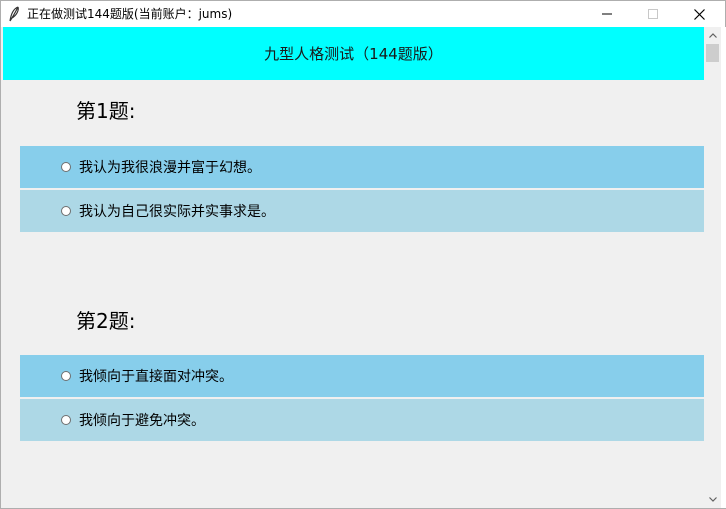 The width and height of the screenshot is (726, 509). What do you see at coordinates (142, 421) in the screenshot?
I see `option-label: 我倾向于避免冲突。` at bounding box center [142, 421].